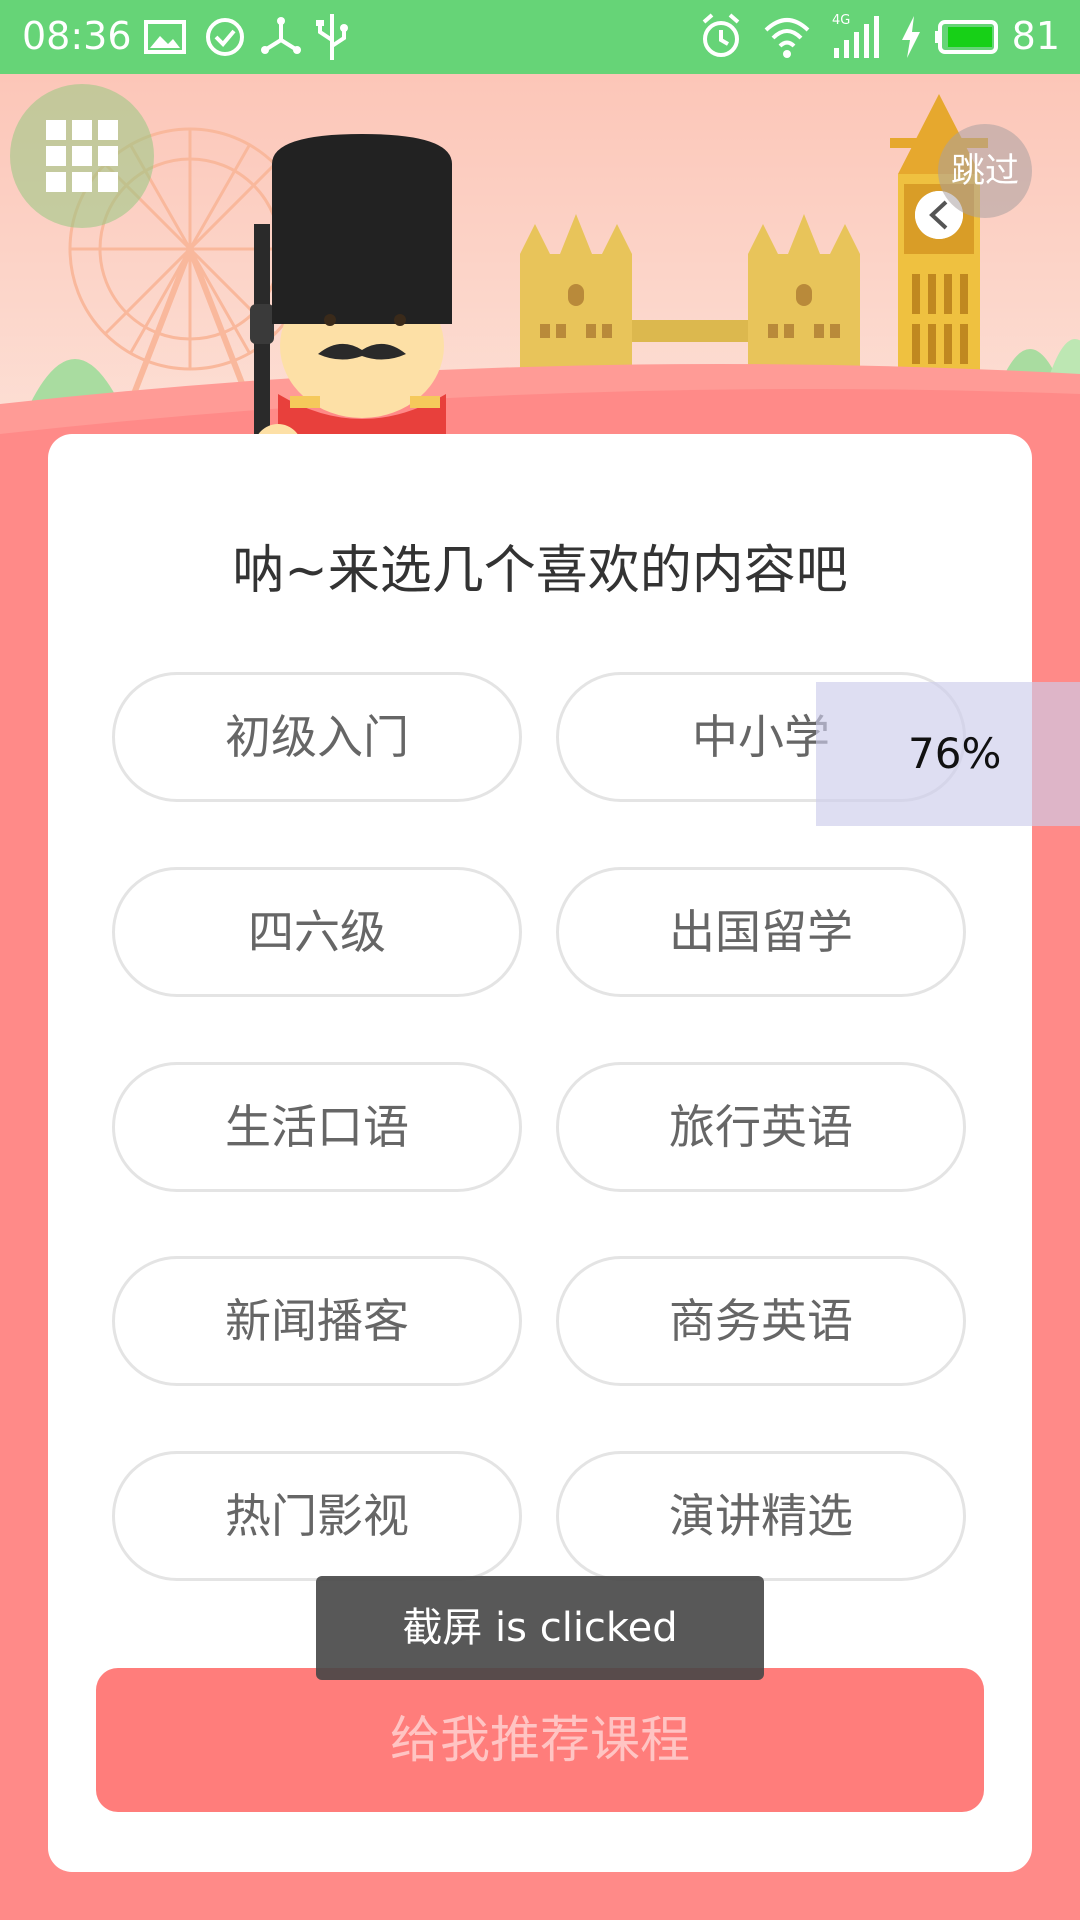  Describe the element at coordinates (317, 737) in the screenshot. I see `option-beginner: 初级入门` at that location.